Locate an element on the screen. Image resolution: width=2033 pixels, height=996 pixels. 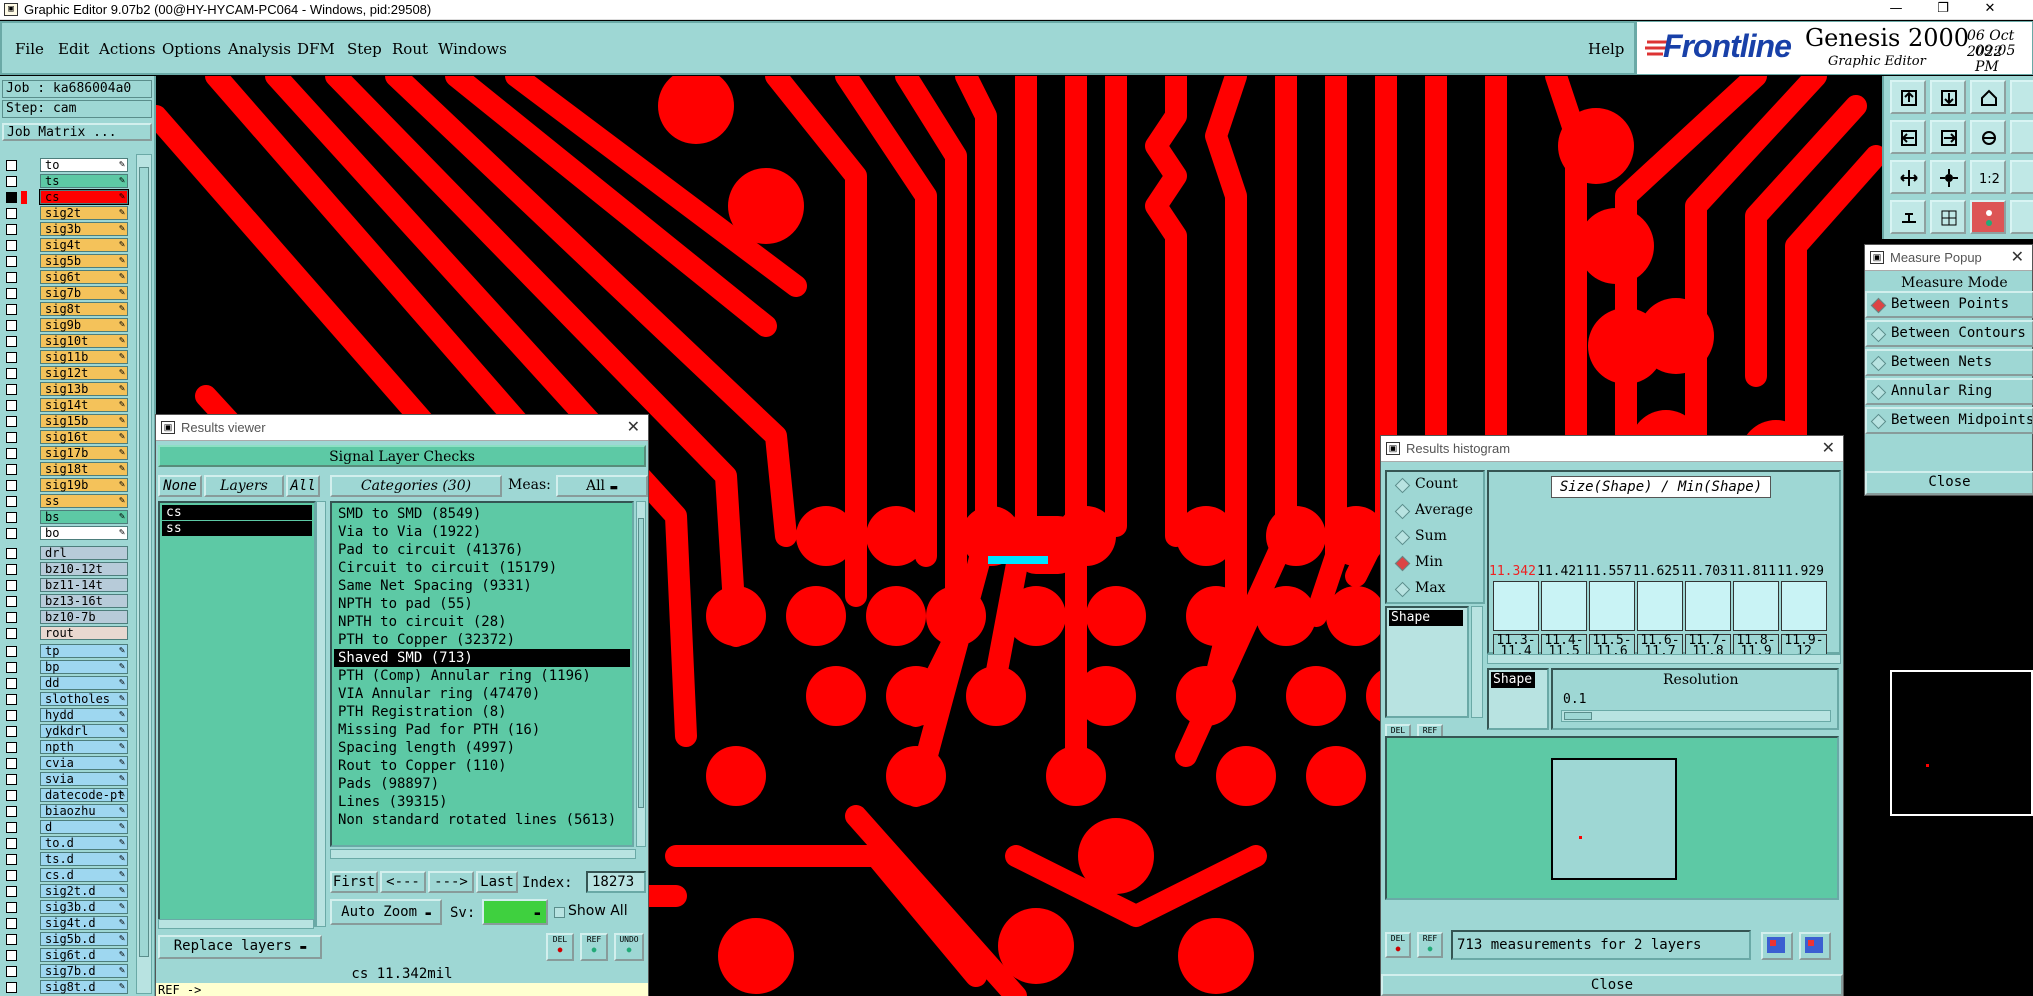
auto-zoom-menu: Auto Zoom ▬ is located at coordinates (386, 912).